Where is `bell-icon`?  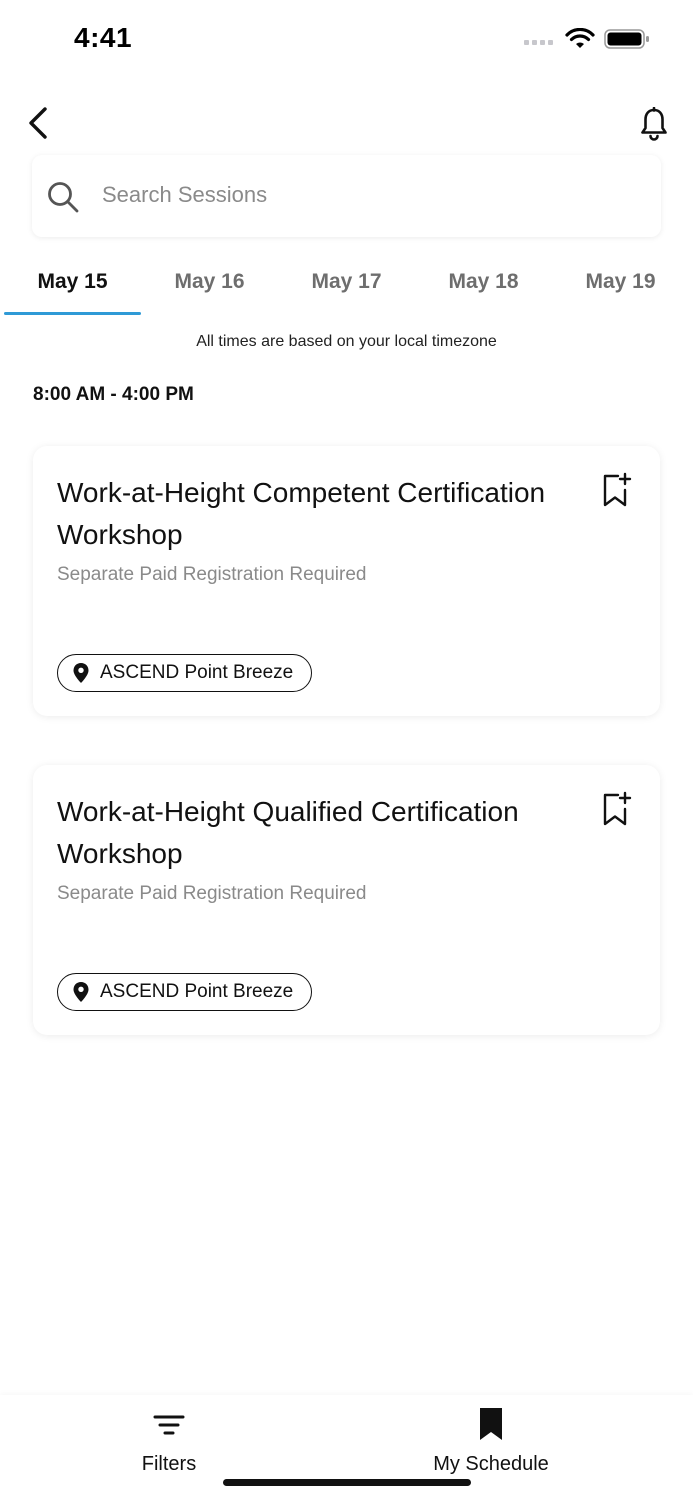 bell-icon is located at coordinates (654, 124).